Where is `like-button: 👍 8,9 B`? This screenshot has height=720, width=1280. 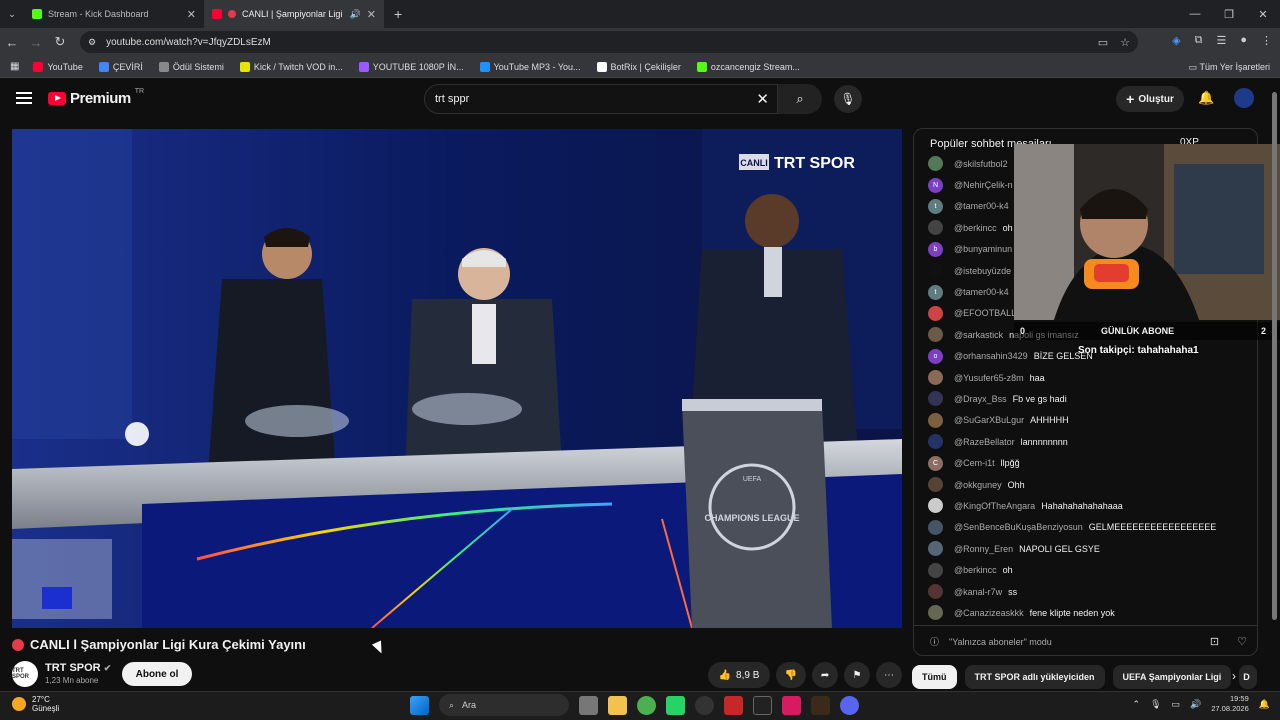
like-button: 👍 8,9 B is located at coordinates (739, 675).